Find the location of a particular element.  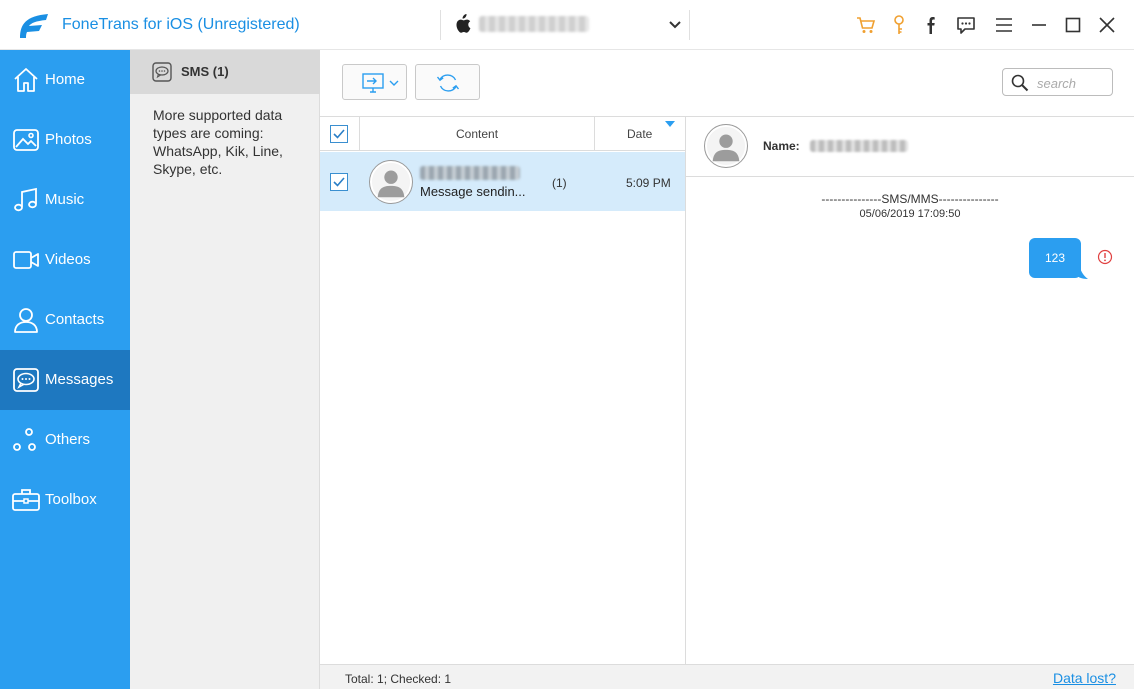

sidebar-item-music: Music is located at coordinates (65, 200).